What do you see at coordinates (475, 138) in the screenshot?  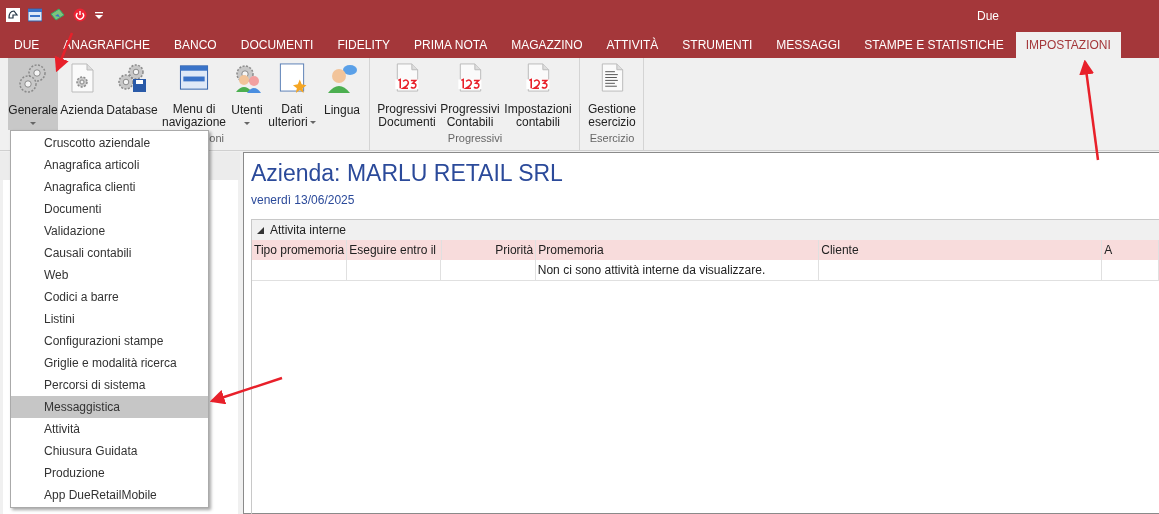 I see `group-label: Progressivi` at bounding box center [475, 138].